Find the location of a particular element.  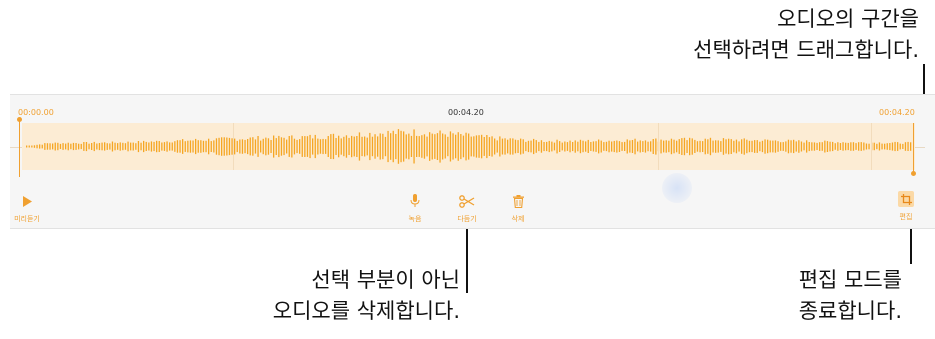

start-handle is located at coordinates (19, 148).